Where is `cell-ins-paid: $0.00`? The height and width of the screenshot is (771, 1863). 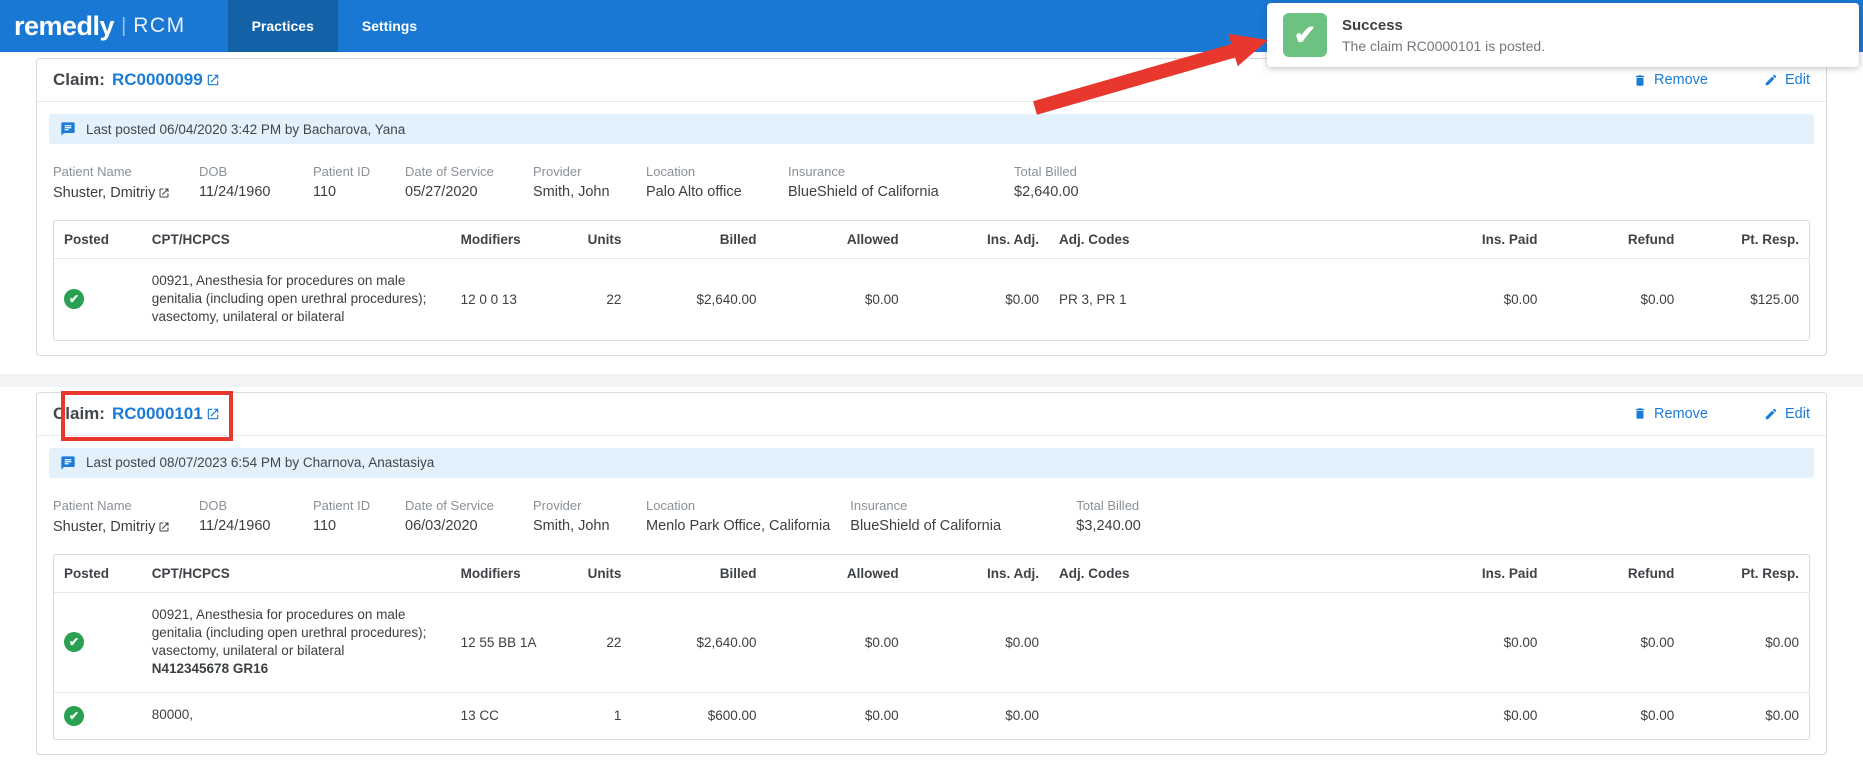
cell-ins-paid: $0.00 is located at coordinates (1520, 299).